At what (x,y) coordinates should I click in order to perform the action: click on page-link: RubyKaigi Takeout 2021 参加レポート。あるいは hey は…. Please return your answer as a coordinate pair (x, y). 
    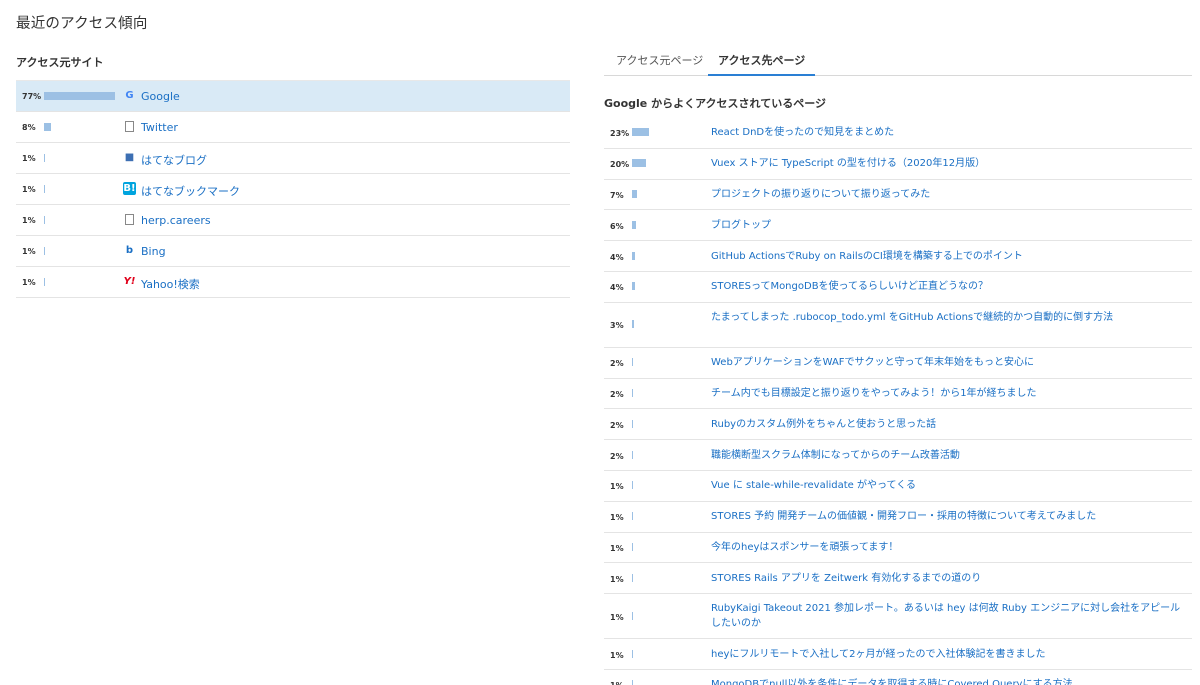
    Looking at the image, I should click on (950, 616).